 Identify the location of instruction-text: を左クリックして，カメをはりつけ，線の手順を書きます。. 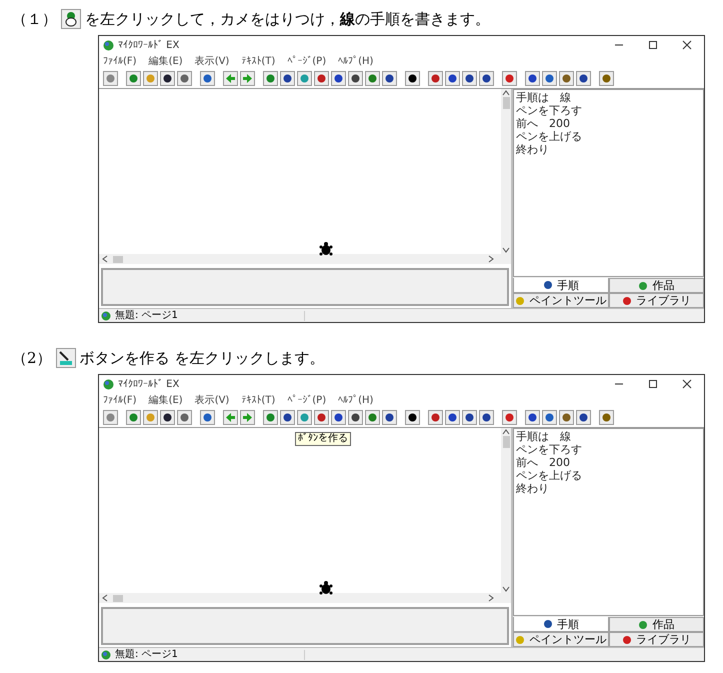
(287, 19).